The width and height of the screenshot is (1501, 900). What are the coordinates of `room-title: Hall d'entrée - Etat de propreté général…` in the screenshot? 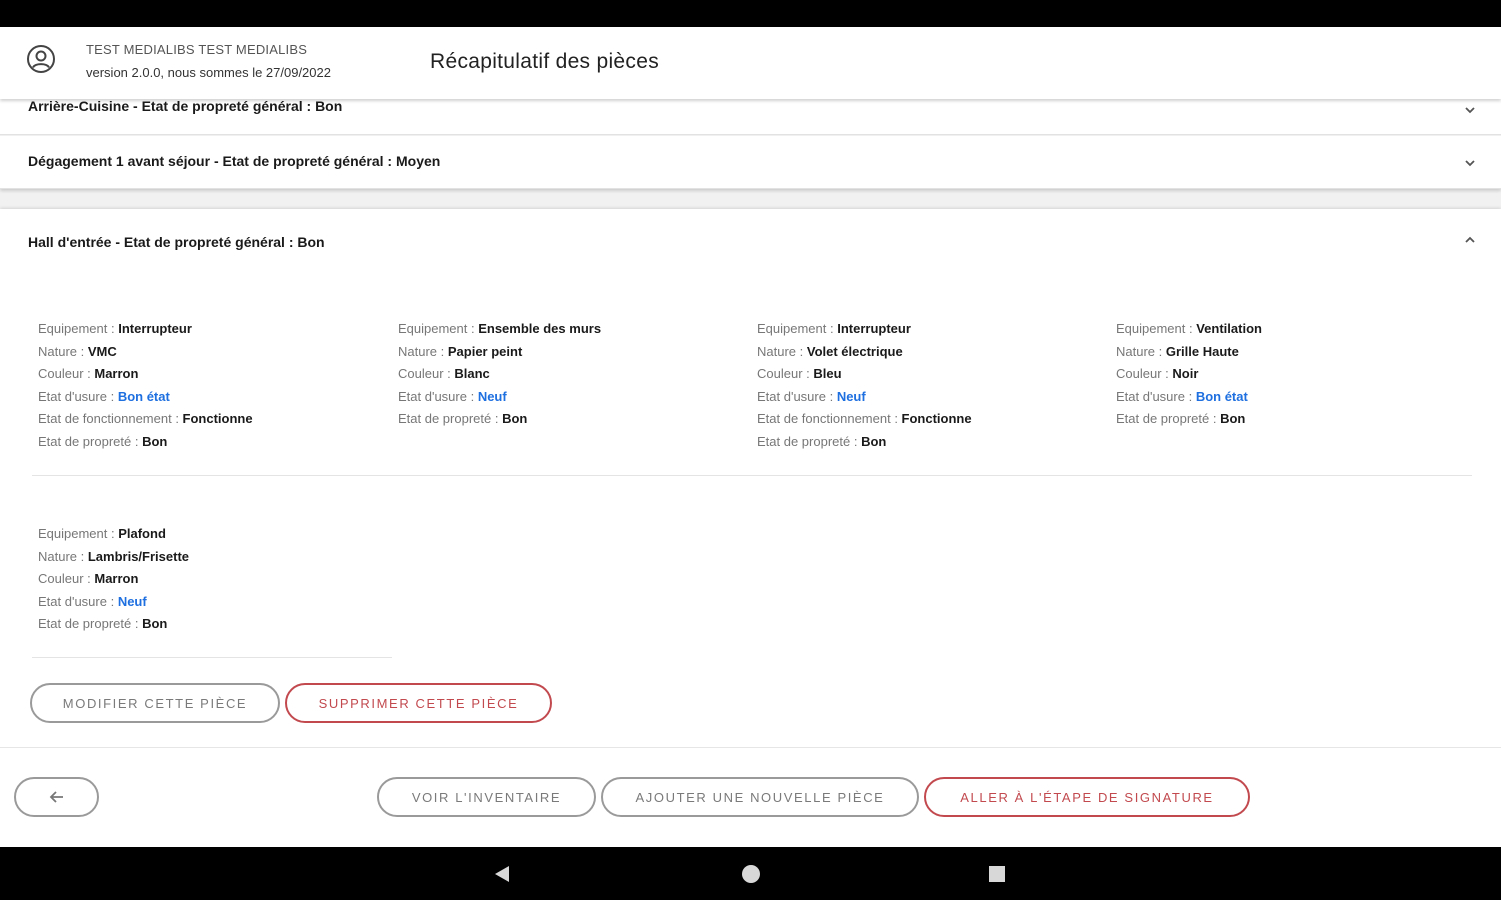 It's located at (176, 242).